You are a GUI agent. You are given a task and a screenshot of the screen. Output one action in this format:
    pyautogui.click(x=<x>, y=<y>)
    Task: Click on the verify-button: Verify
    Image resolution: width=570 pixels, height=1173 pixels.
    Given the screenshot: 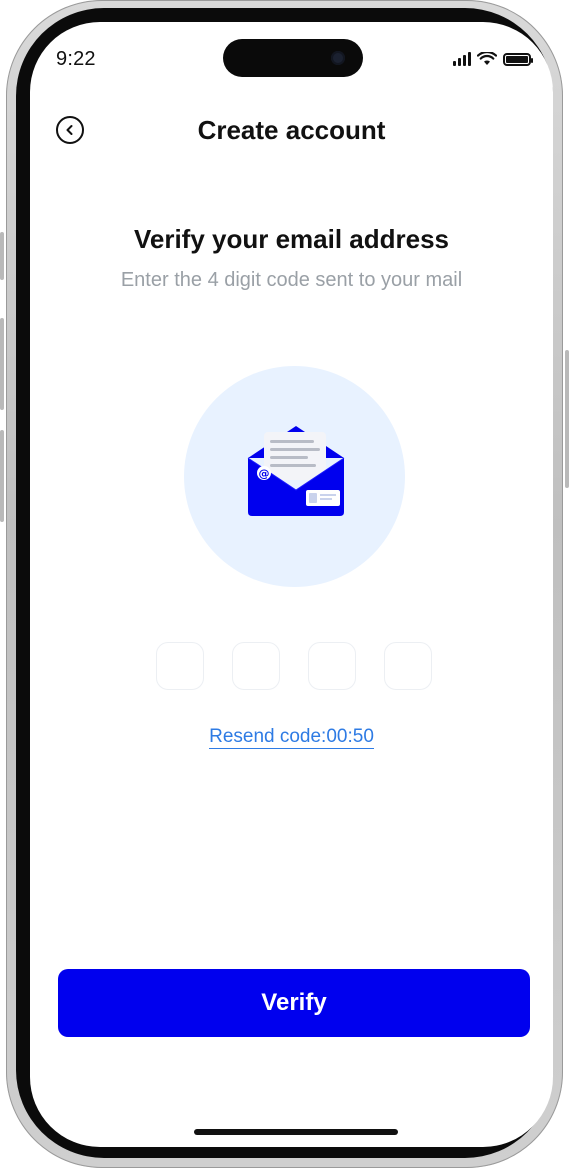 What is the action you would take?
    pyautogui.click(x=294, y=1003)
    